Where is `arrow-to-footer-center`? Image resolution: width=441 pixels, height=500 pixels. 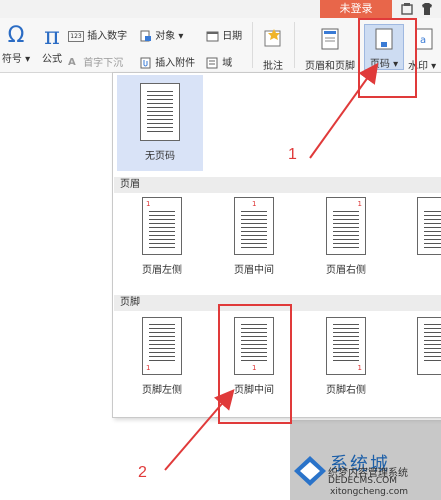 arrow-to-footer-center is located at coordinates (199, 429).